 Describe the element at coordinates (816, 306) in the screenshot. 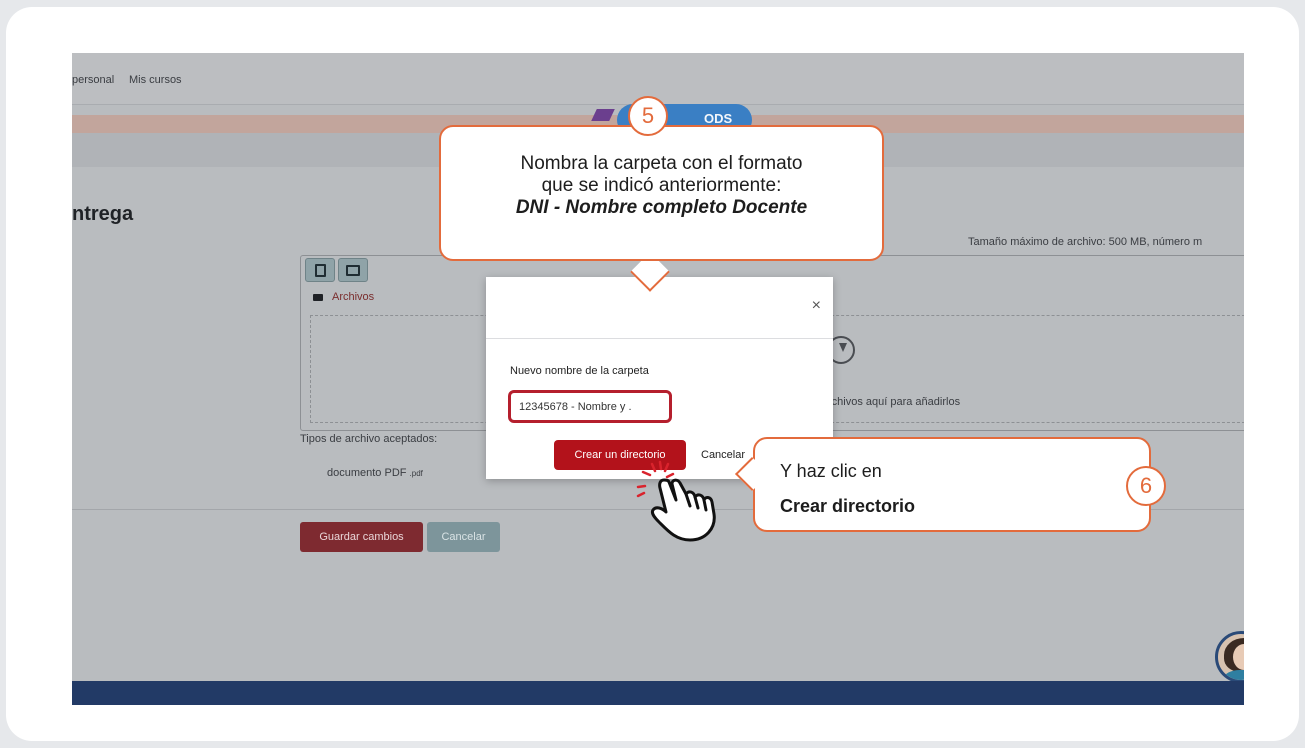

I see `close-icon: ×` at that location.